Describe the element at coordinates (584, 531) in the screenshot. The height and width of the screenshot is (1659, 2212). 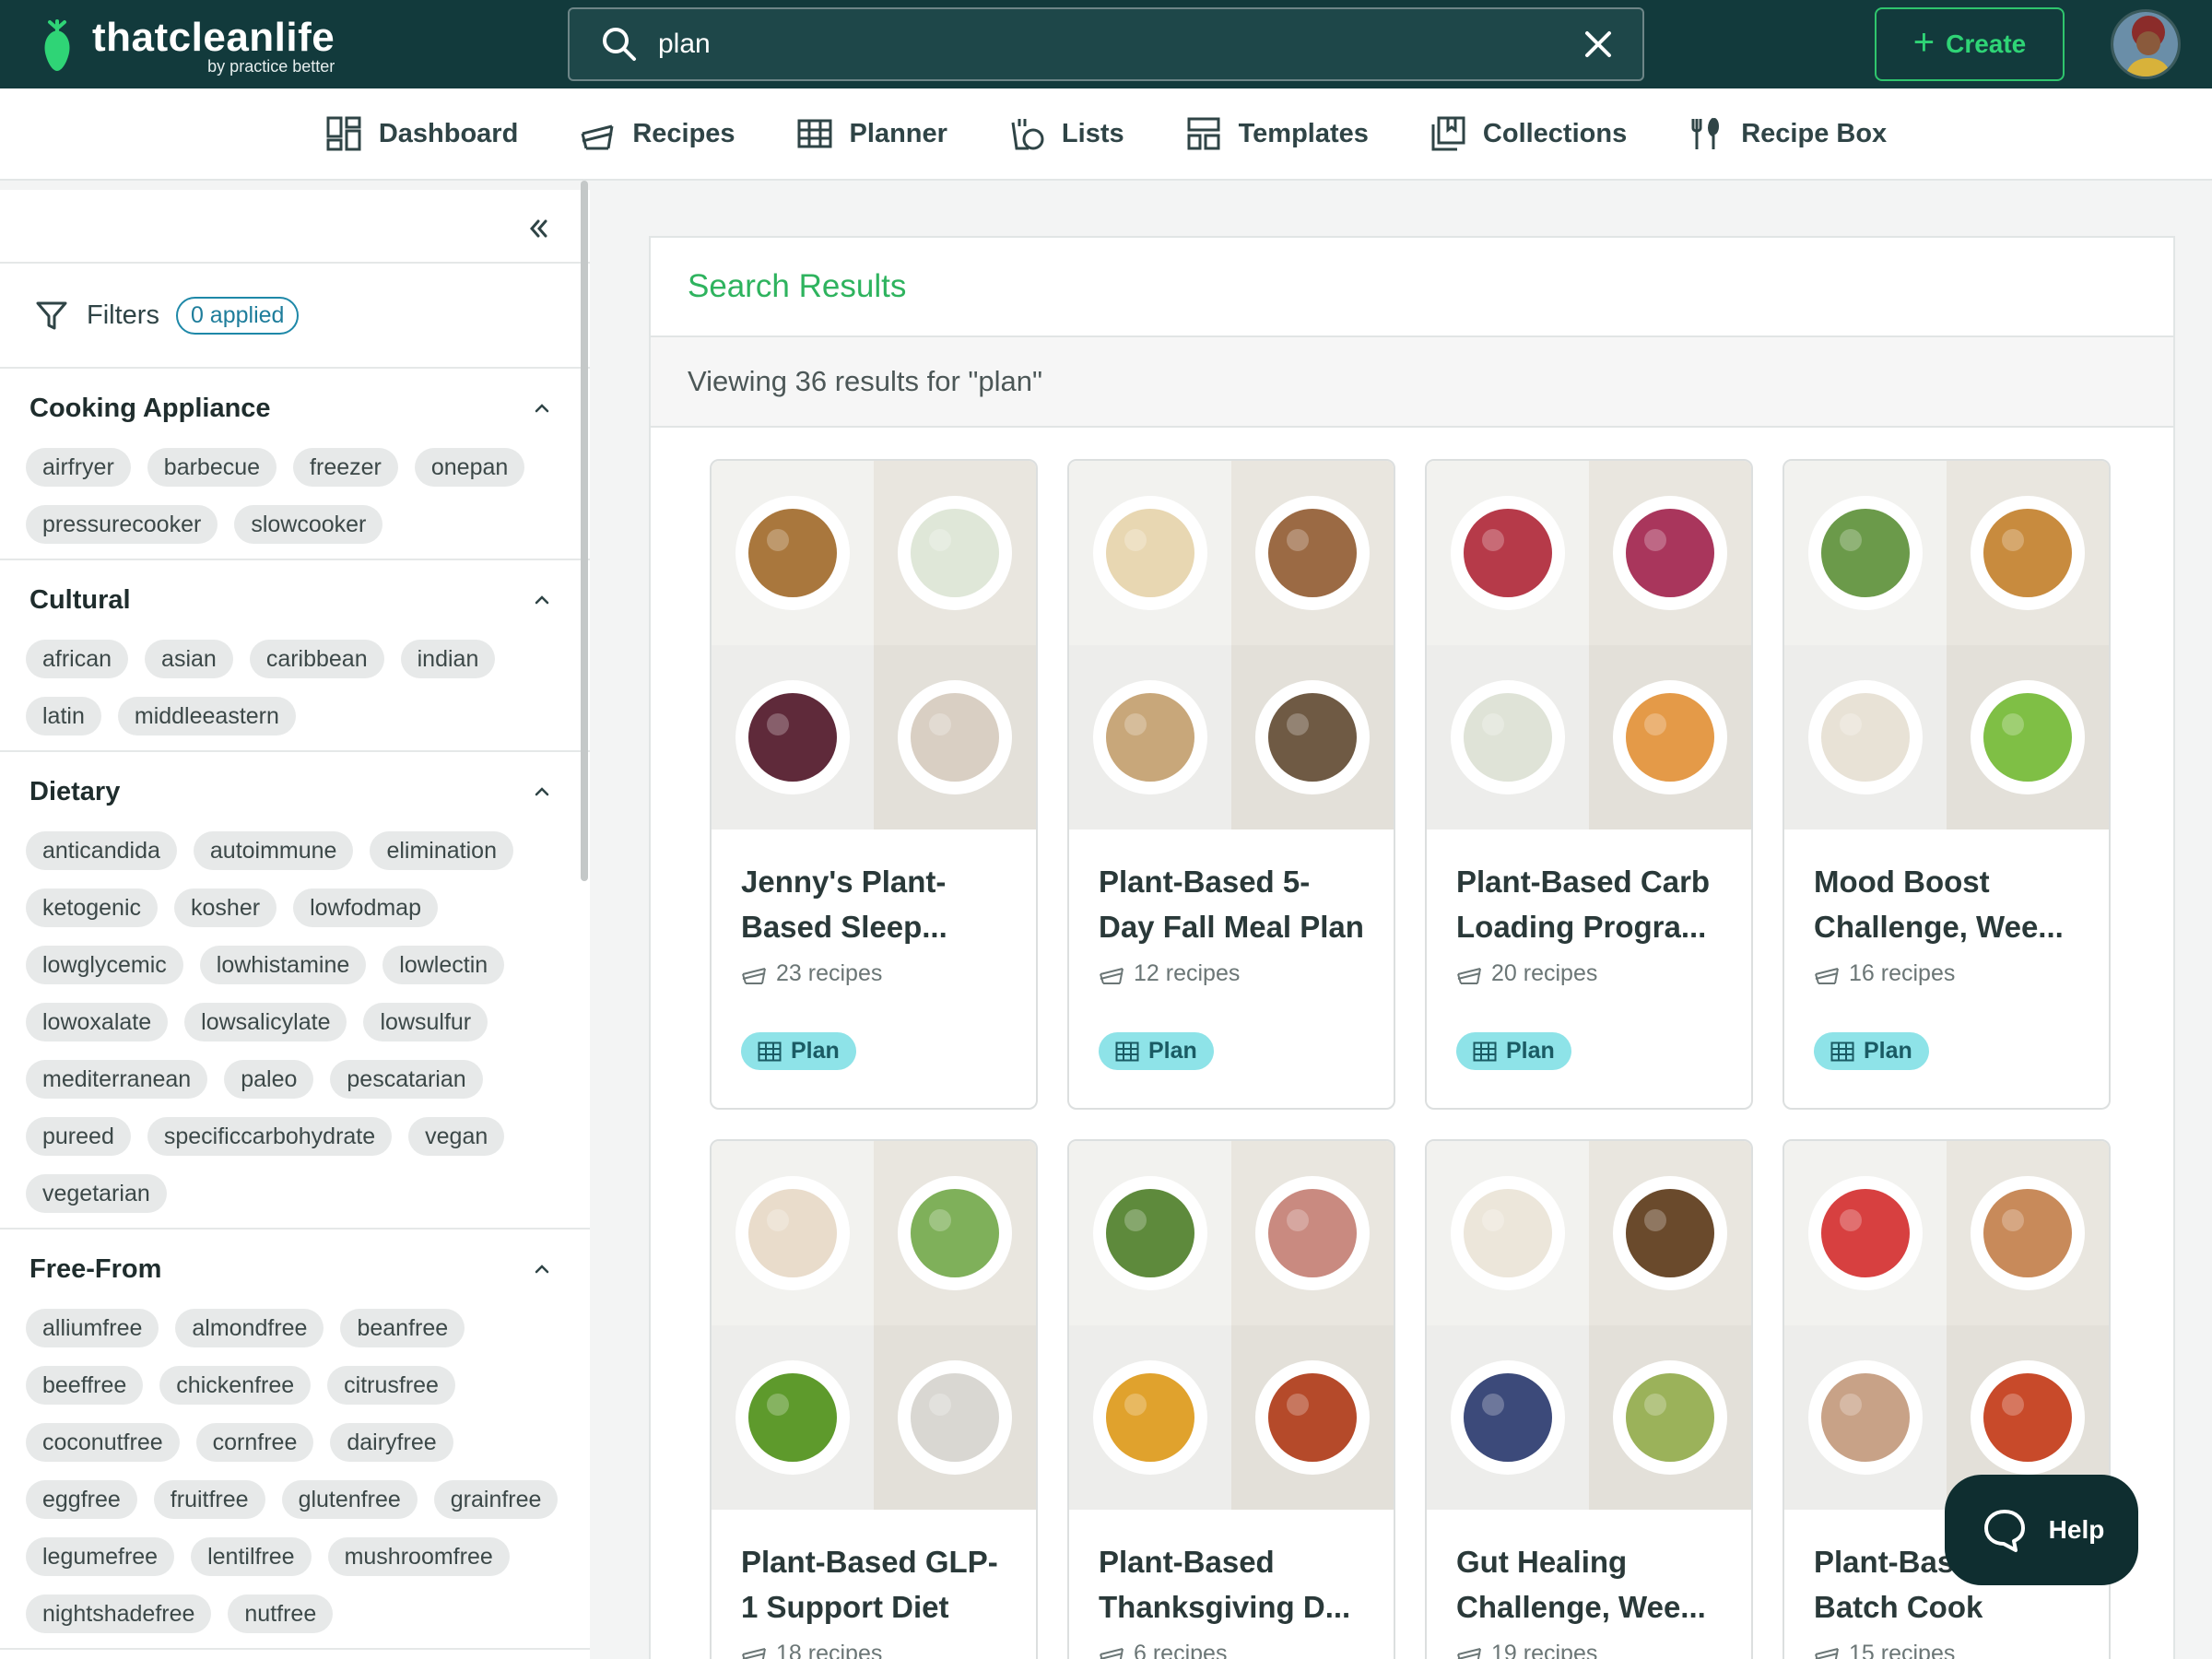
I see `sidebar-scrollbar` at that location.